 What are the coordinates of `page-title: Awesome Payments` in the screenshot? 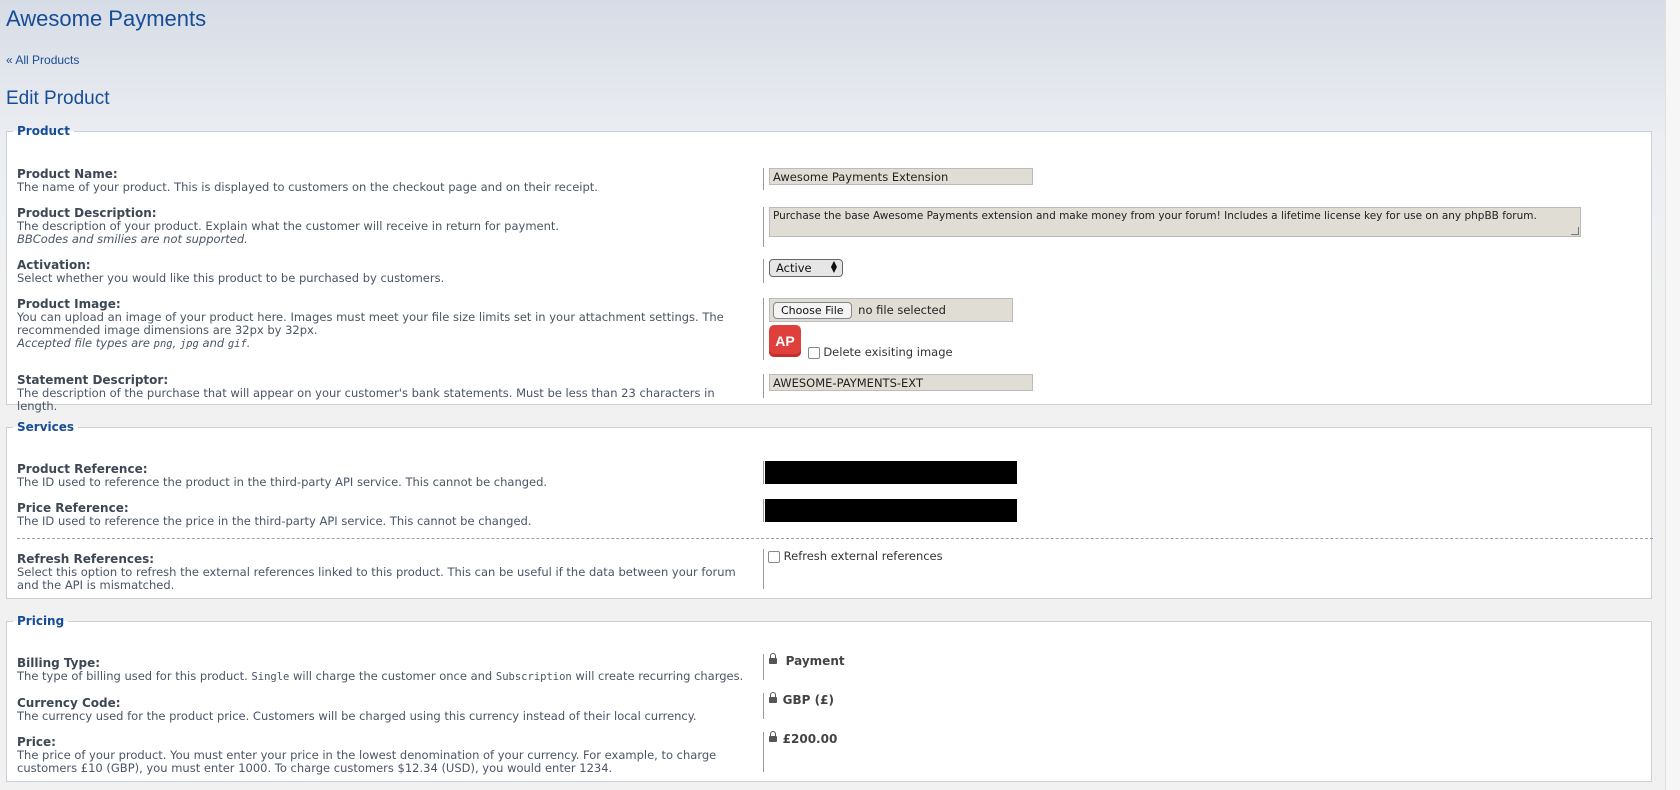 It's located at (106, 18).